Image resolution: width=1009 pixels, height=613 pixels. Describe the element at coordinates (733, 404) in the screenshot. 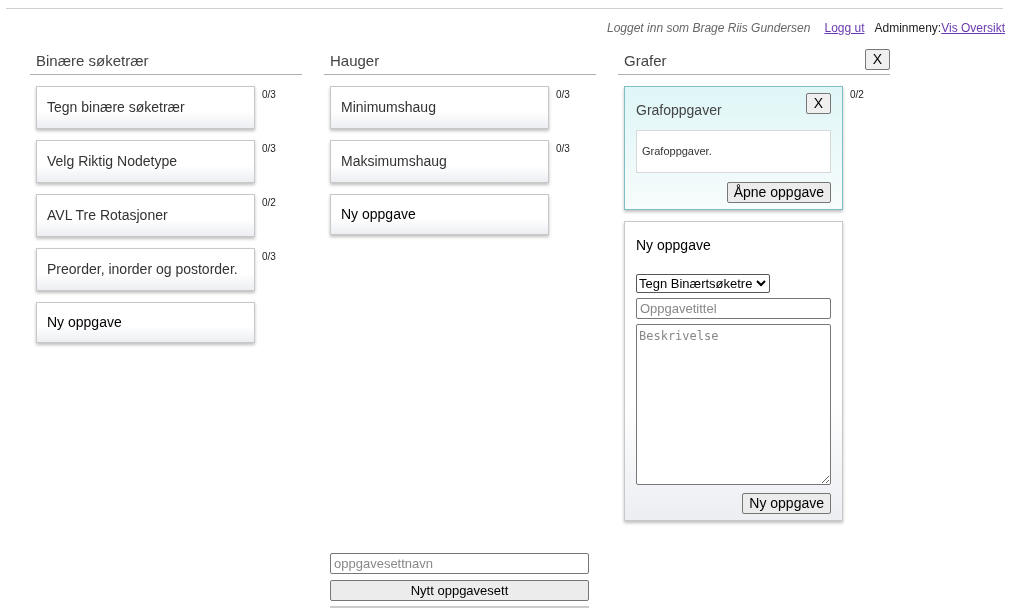

I see `description-textarea: Beskrivelse` at that location.